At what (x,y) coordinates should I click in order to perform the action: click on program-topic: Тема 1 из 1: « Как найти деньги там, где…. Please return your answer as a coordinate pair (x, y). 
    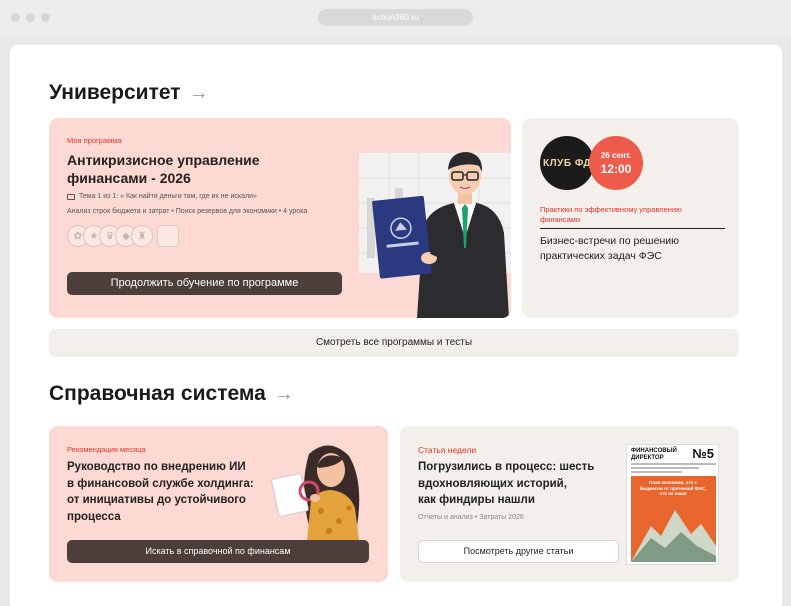
    Looking at the image, I should click on (168, 196).